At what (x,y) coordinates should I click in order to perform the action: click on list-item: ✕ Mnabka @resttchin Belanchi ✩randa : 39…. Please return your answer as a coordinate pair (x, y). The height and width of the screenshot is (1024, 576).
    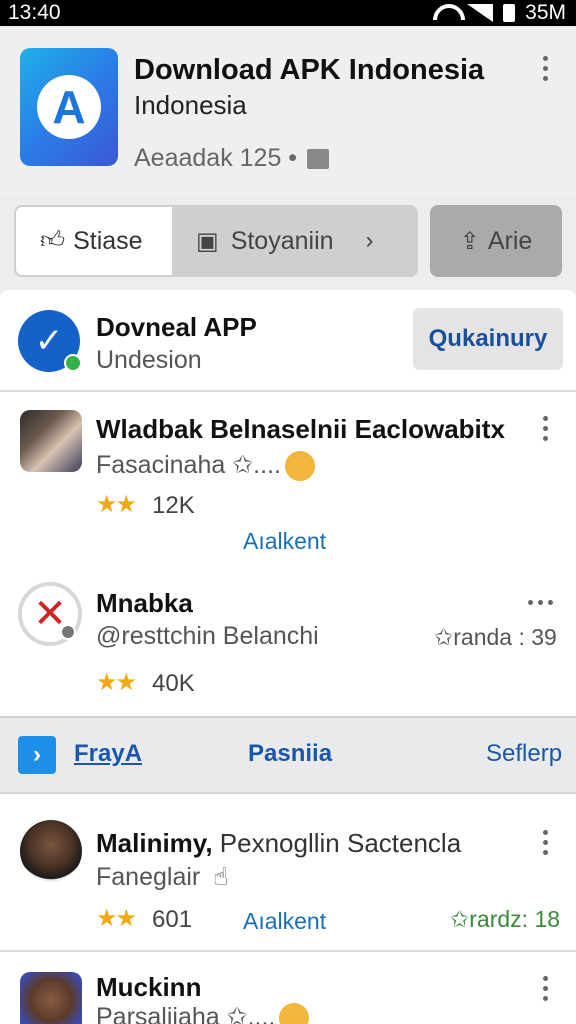
    Looking at the image, I should click on (288, 638).